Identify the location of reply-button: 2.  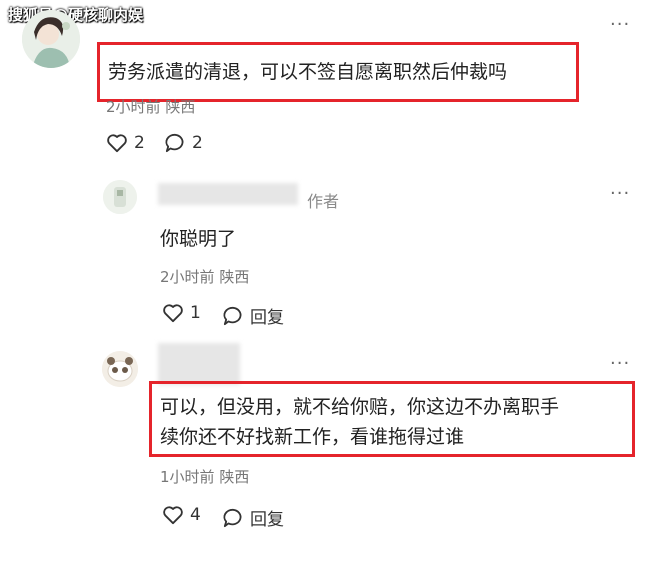
(183, 143).